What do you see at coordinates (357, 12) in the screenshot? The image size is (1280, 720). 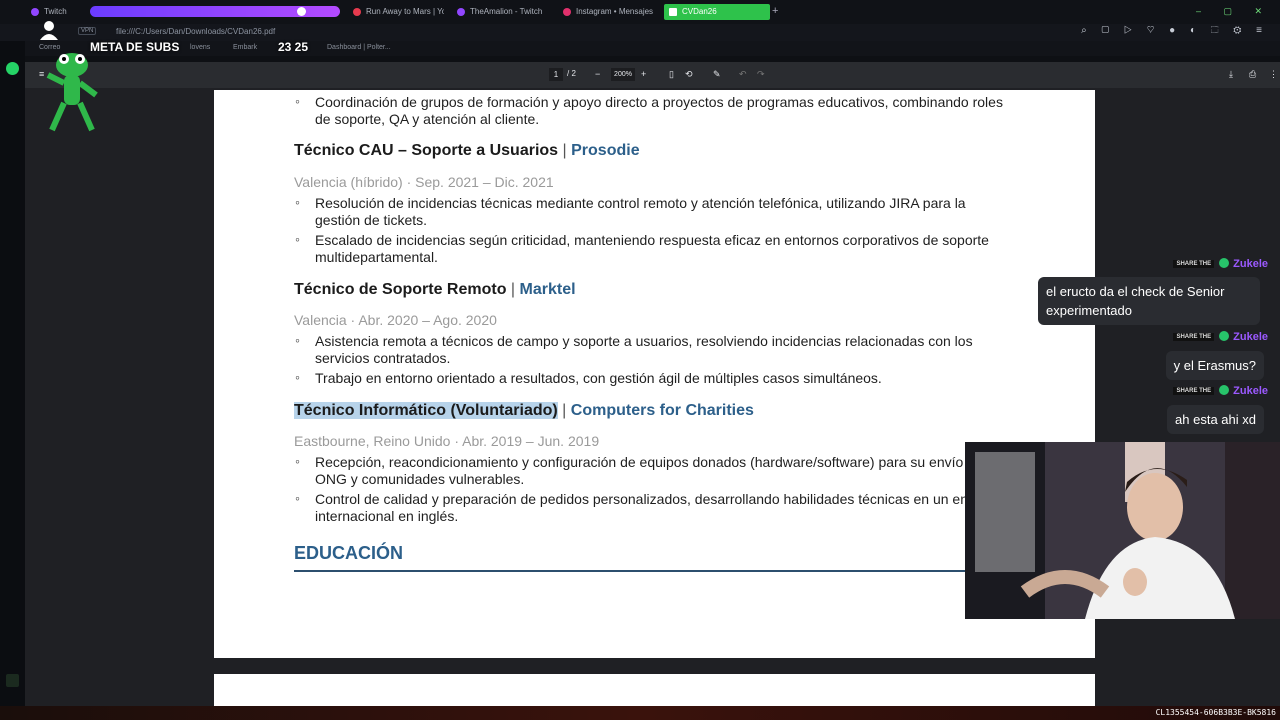 I see `youtube-icon` at bounding box center [357, 12].